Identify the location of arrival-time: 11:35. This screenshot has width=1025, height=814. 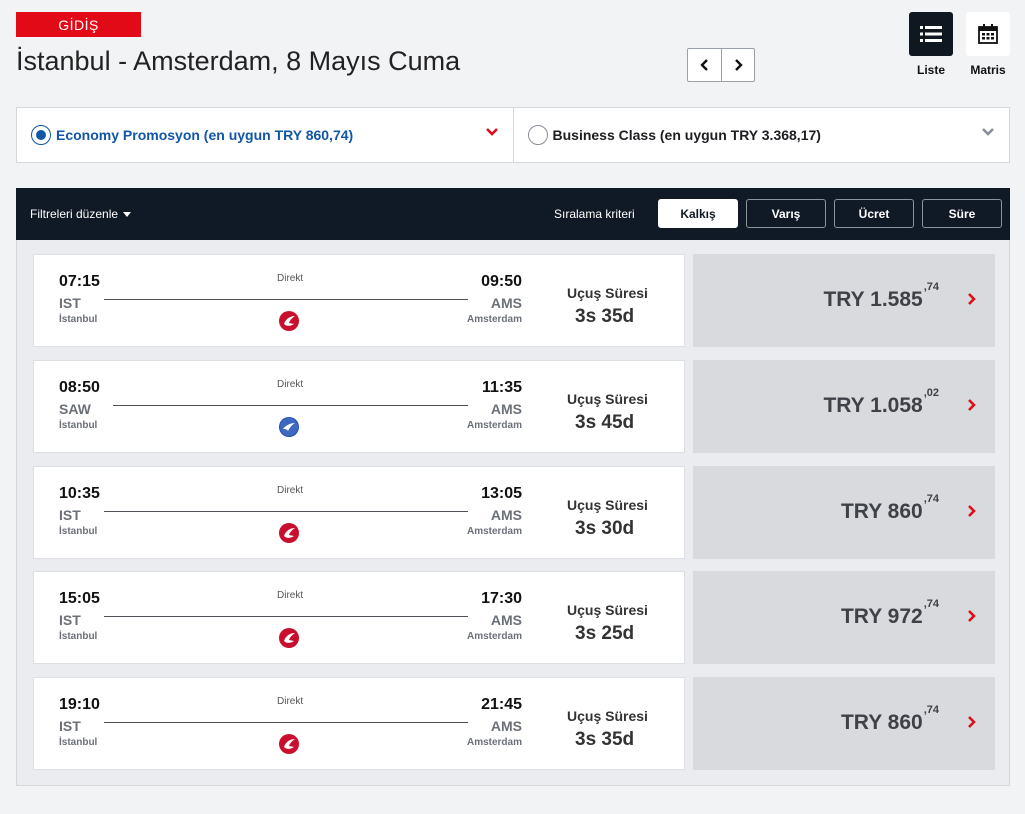
(501, 387).